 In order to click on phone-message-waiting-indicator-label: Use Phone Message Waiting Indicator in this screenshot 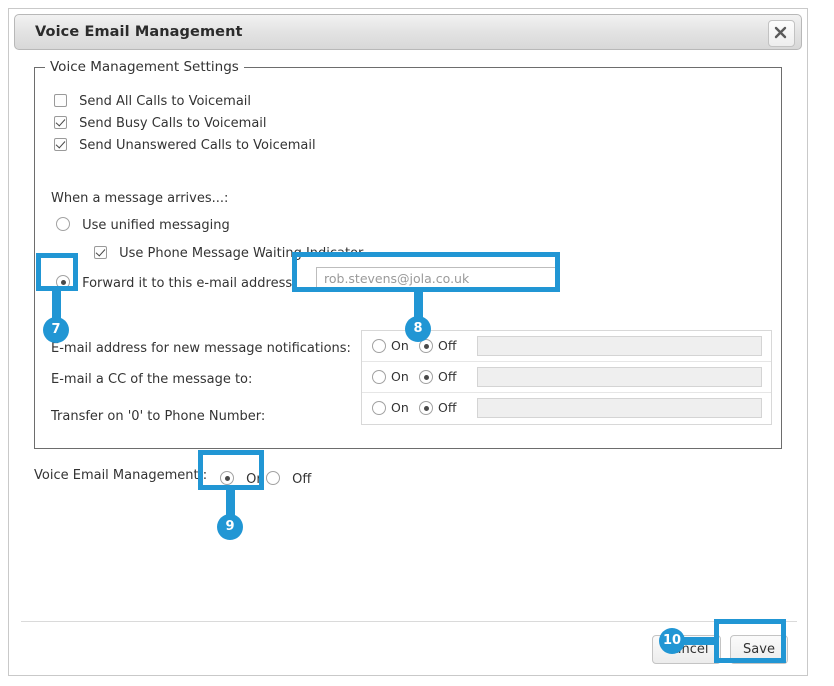, I will do `click(241, 253)`.